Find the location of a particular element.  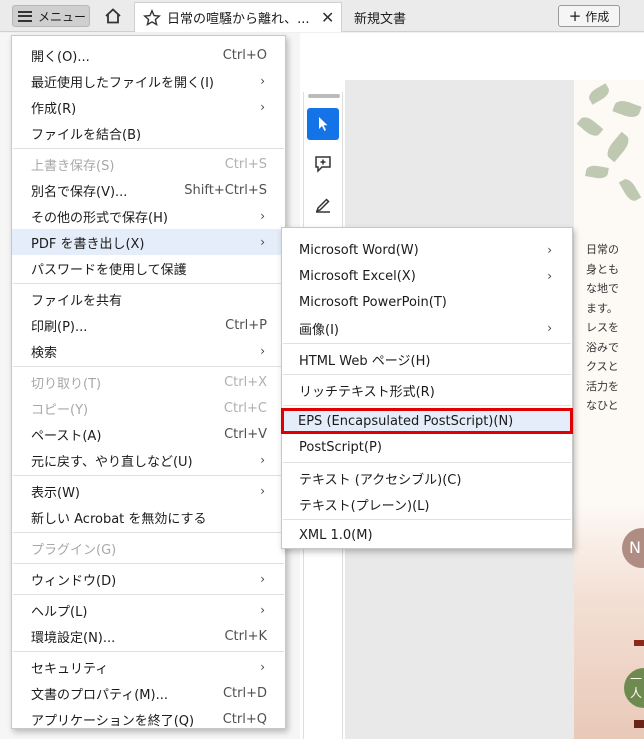

menu-item-help: ヘルプ(L) › is located at coordinates (148, 610).